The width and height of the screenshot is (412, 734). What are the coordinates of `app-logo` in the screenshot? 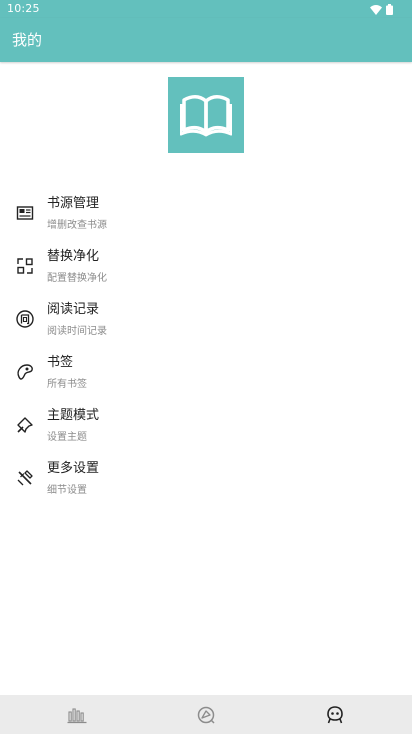 It's located at (206, 115).